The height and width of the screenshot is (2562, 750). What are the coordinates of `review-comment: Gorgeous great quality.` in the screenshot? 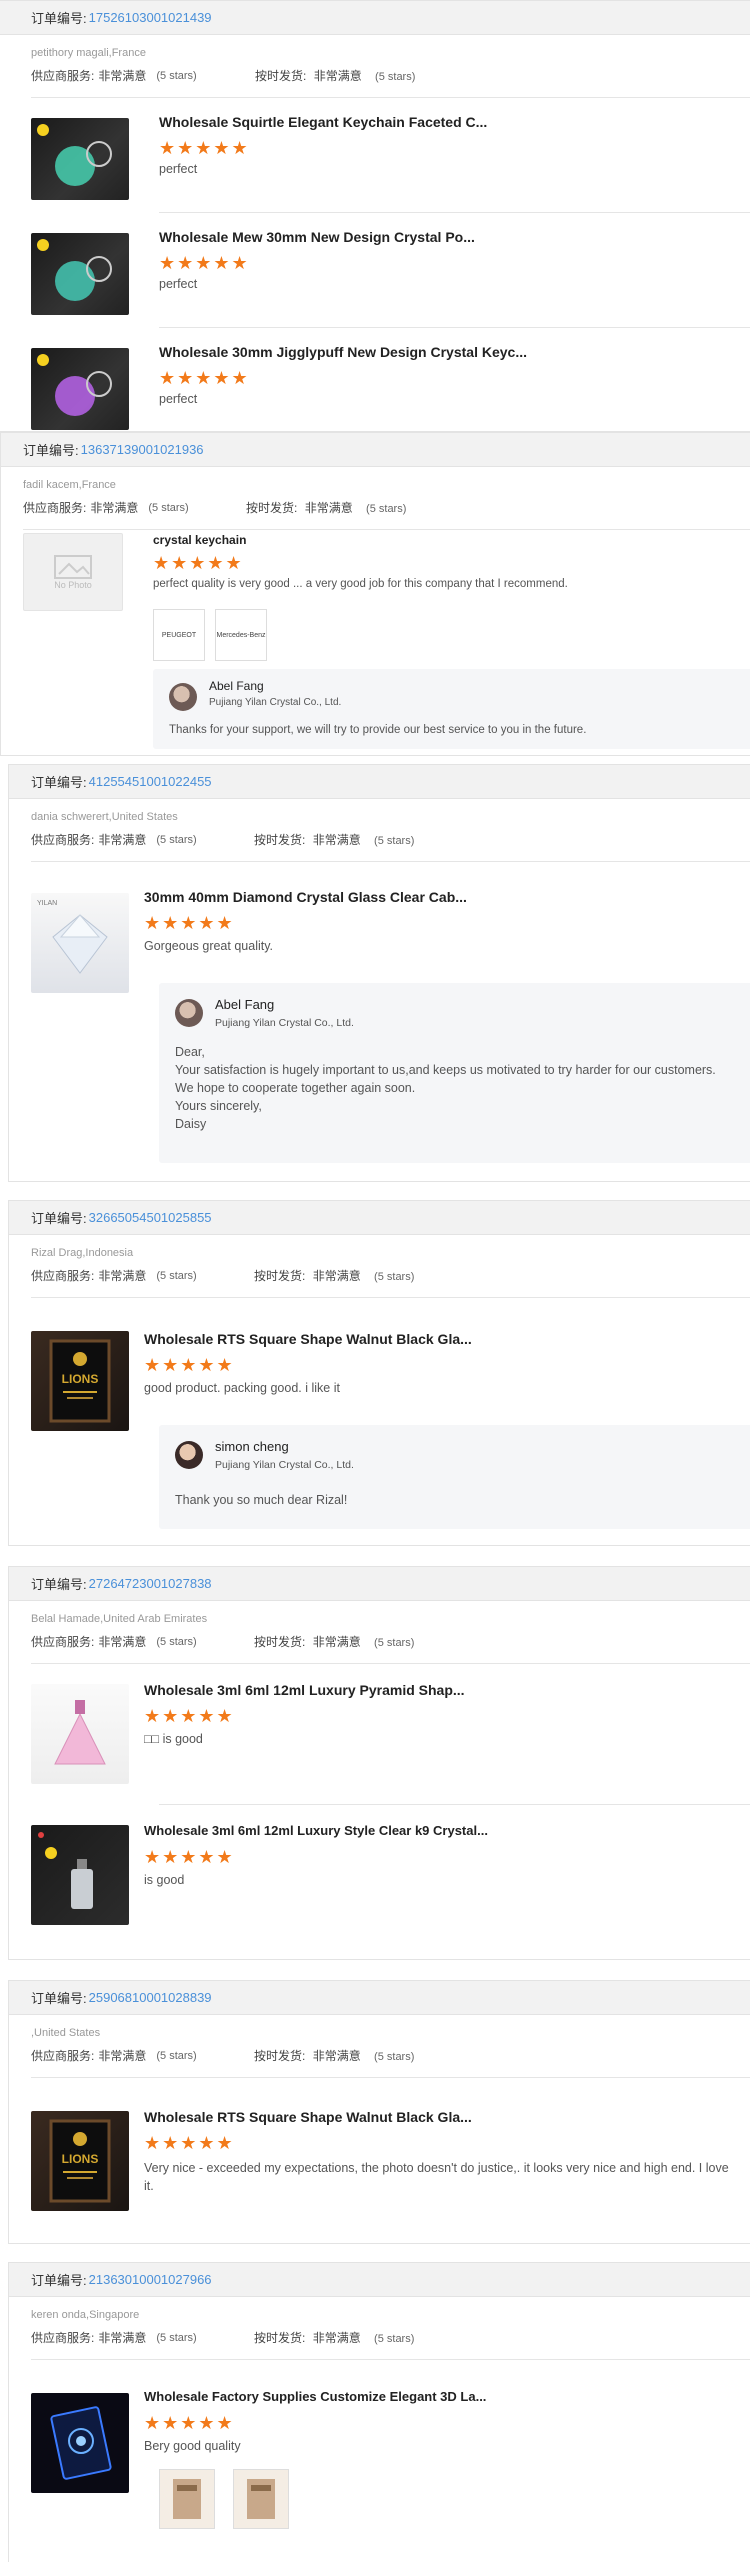 It's located at (209, 946).